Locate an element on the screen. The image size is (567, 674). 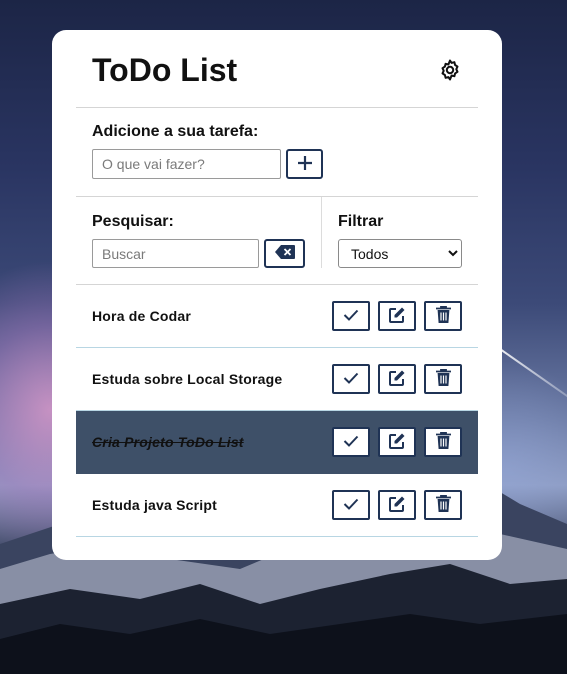
add-task-section: Adicione a sua tarefa: is located at coordinates (277, 152).